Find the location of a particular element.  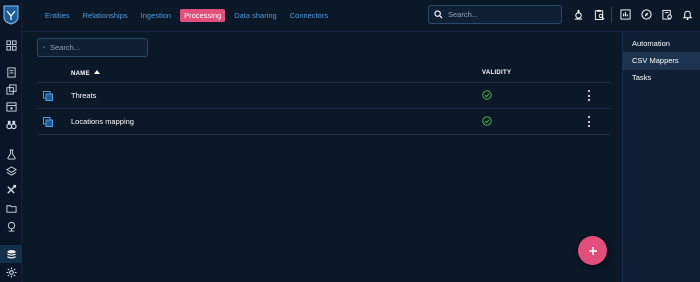

left-sidebar is located at coordinates (11, 141).